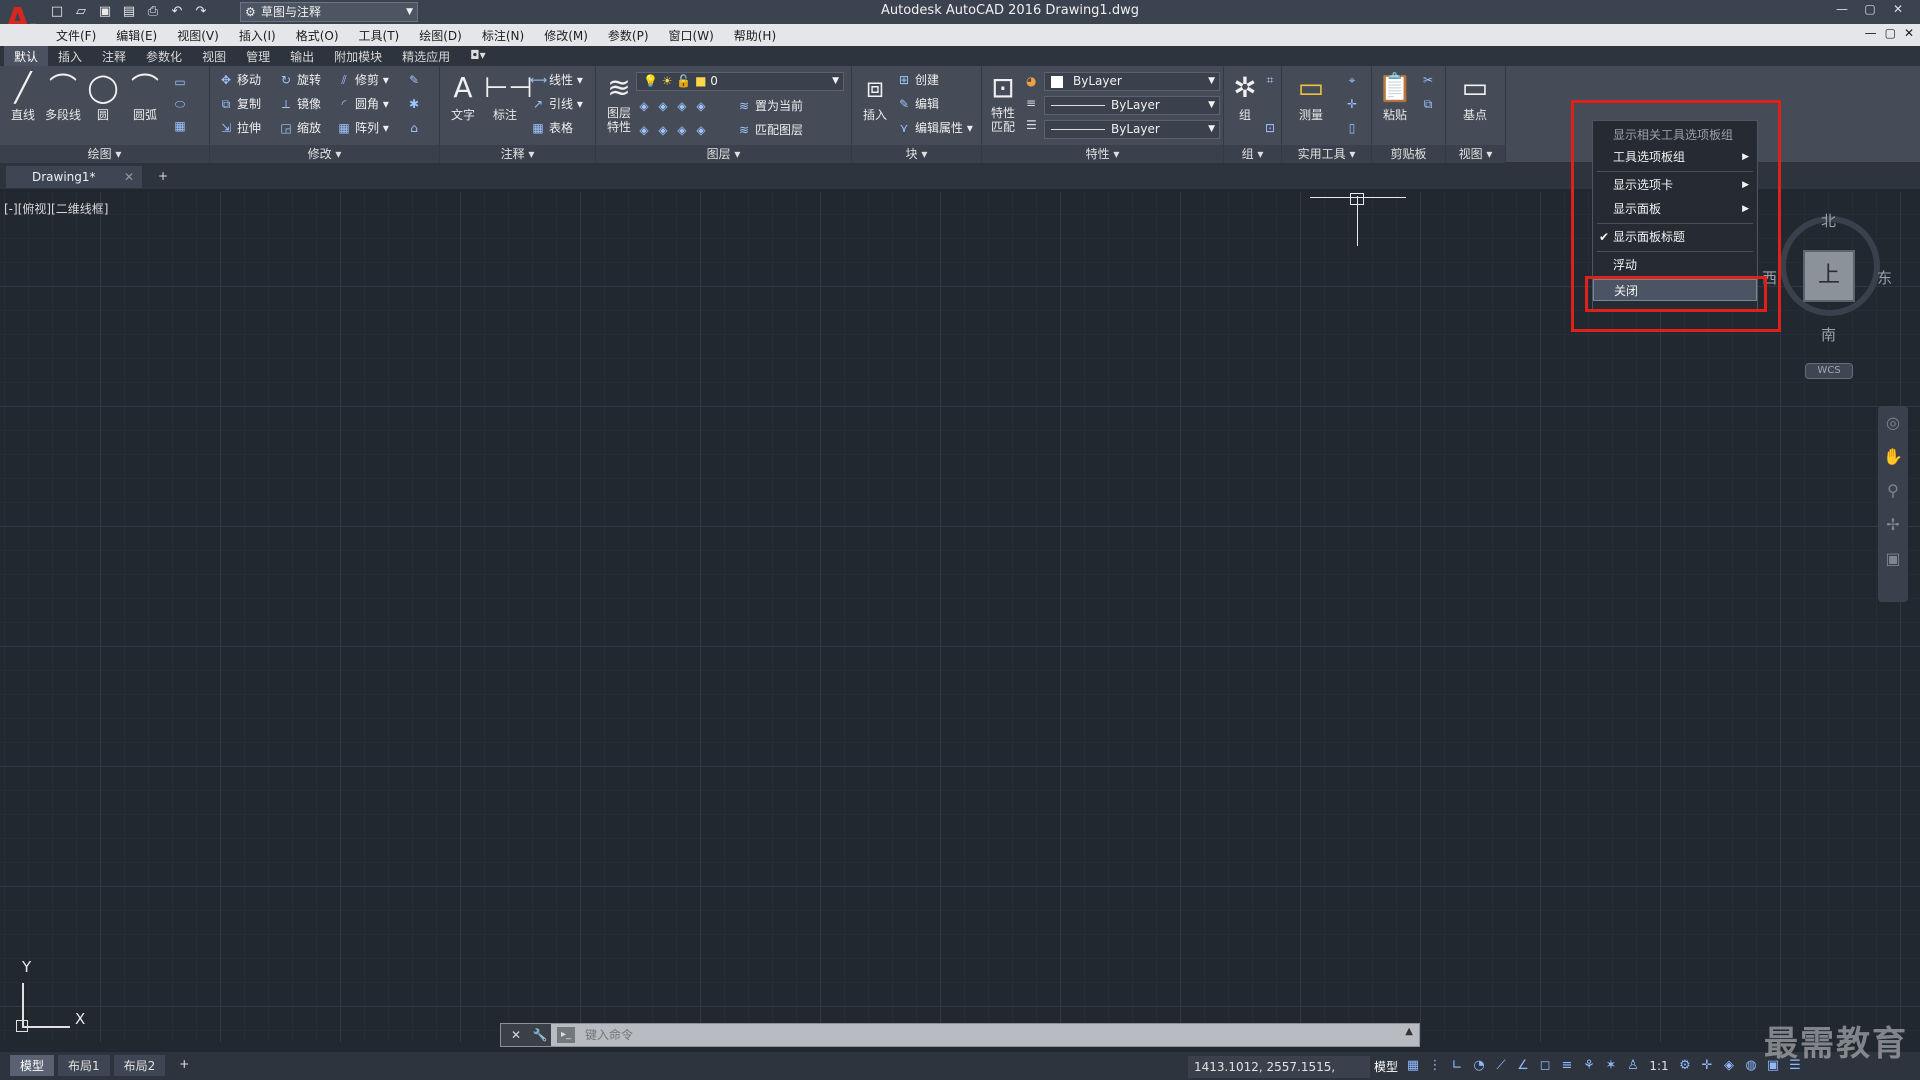  What do you see at coordinates (1828, 334) in the screenshot?
I see `compass-south: 南` at bounding box center [1828, 334].